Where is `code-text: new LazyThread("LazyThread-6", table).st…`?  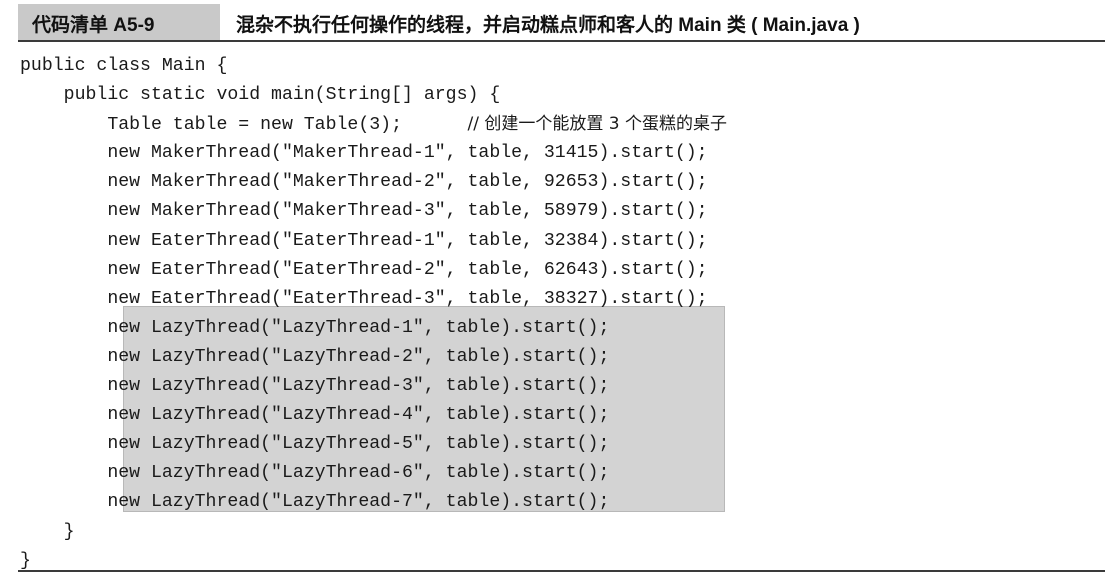
code-text: new LazyThread("LazyThread-6", table).st… is located at coordinates (315, 473).